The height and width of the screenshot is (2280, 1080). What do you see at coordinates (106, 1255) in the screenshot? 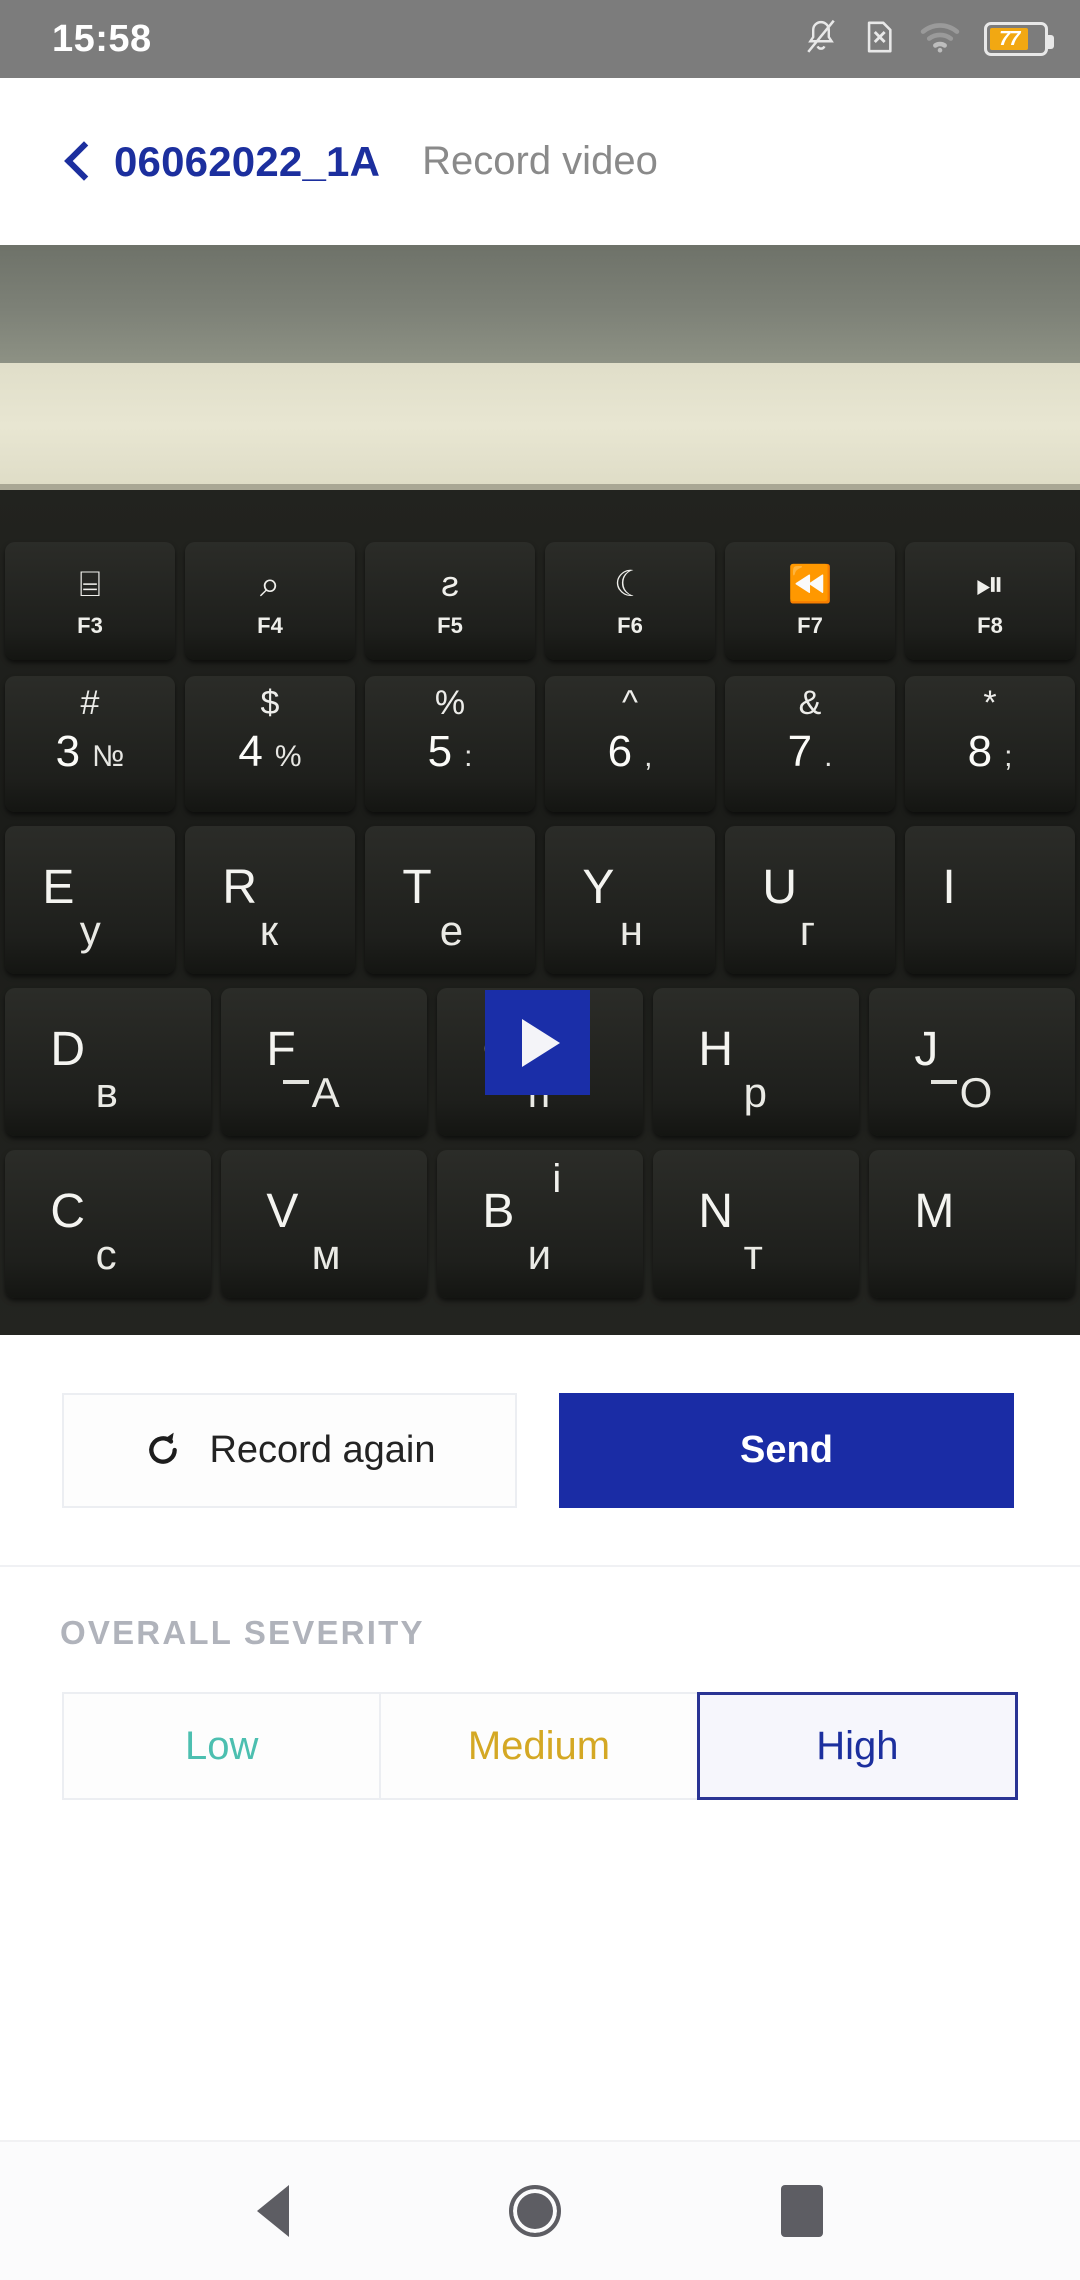
I see `key-alt-label: с` at bounding box center [106, 1255].